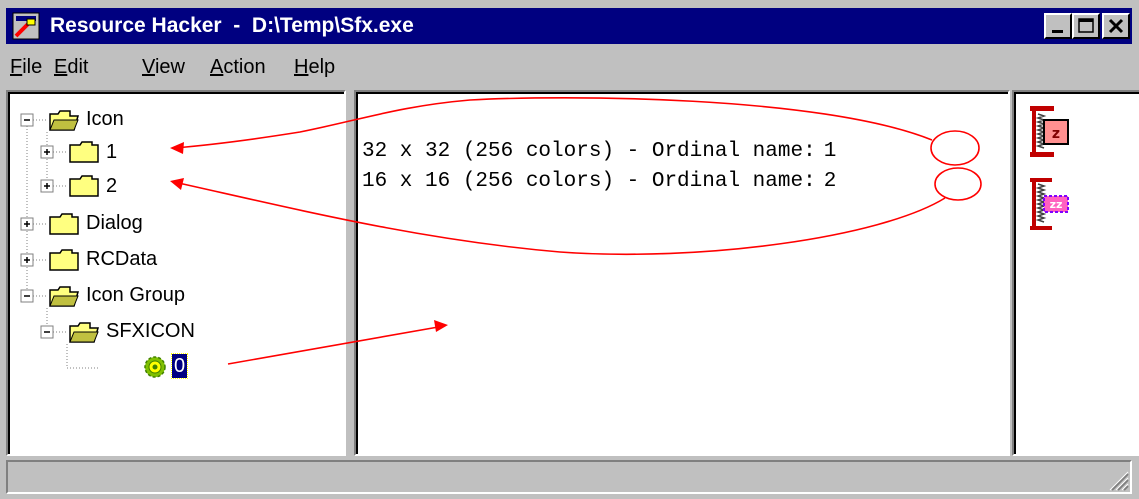 This screenshot has width=1139, height=499. I want to click on menu-action-mnemonic: A, so click(217, 67).